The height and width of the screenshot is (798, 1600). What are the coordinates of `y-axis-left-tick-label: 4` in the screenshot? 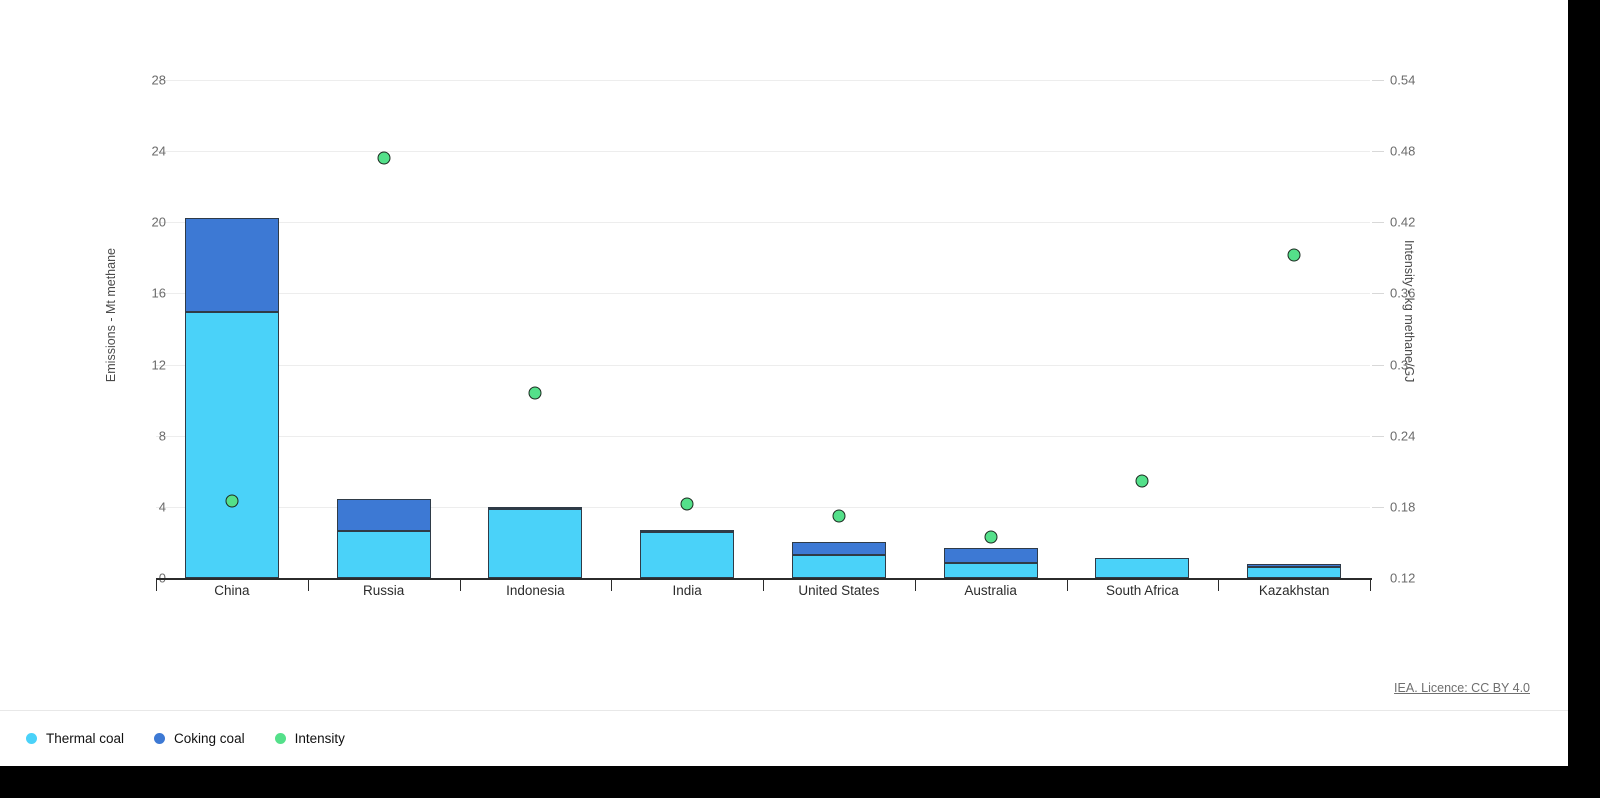 It's located at (162, 507).